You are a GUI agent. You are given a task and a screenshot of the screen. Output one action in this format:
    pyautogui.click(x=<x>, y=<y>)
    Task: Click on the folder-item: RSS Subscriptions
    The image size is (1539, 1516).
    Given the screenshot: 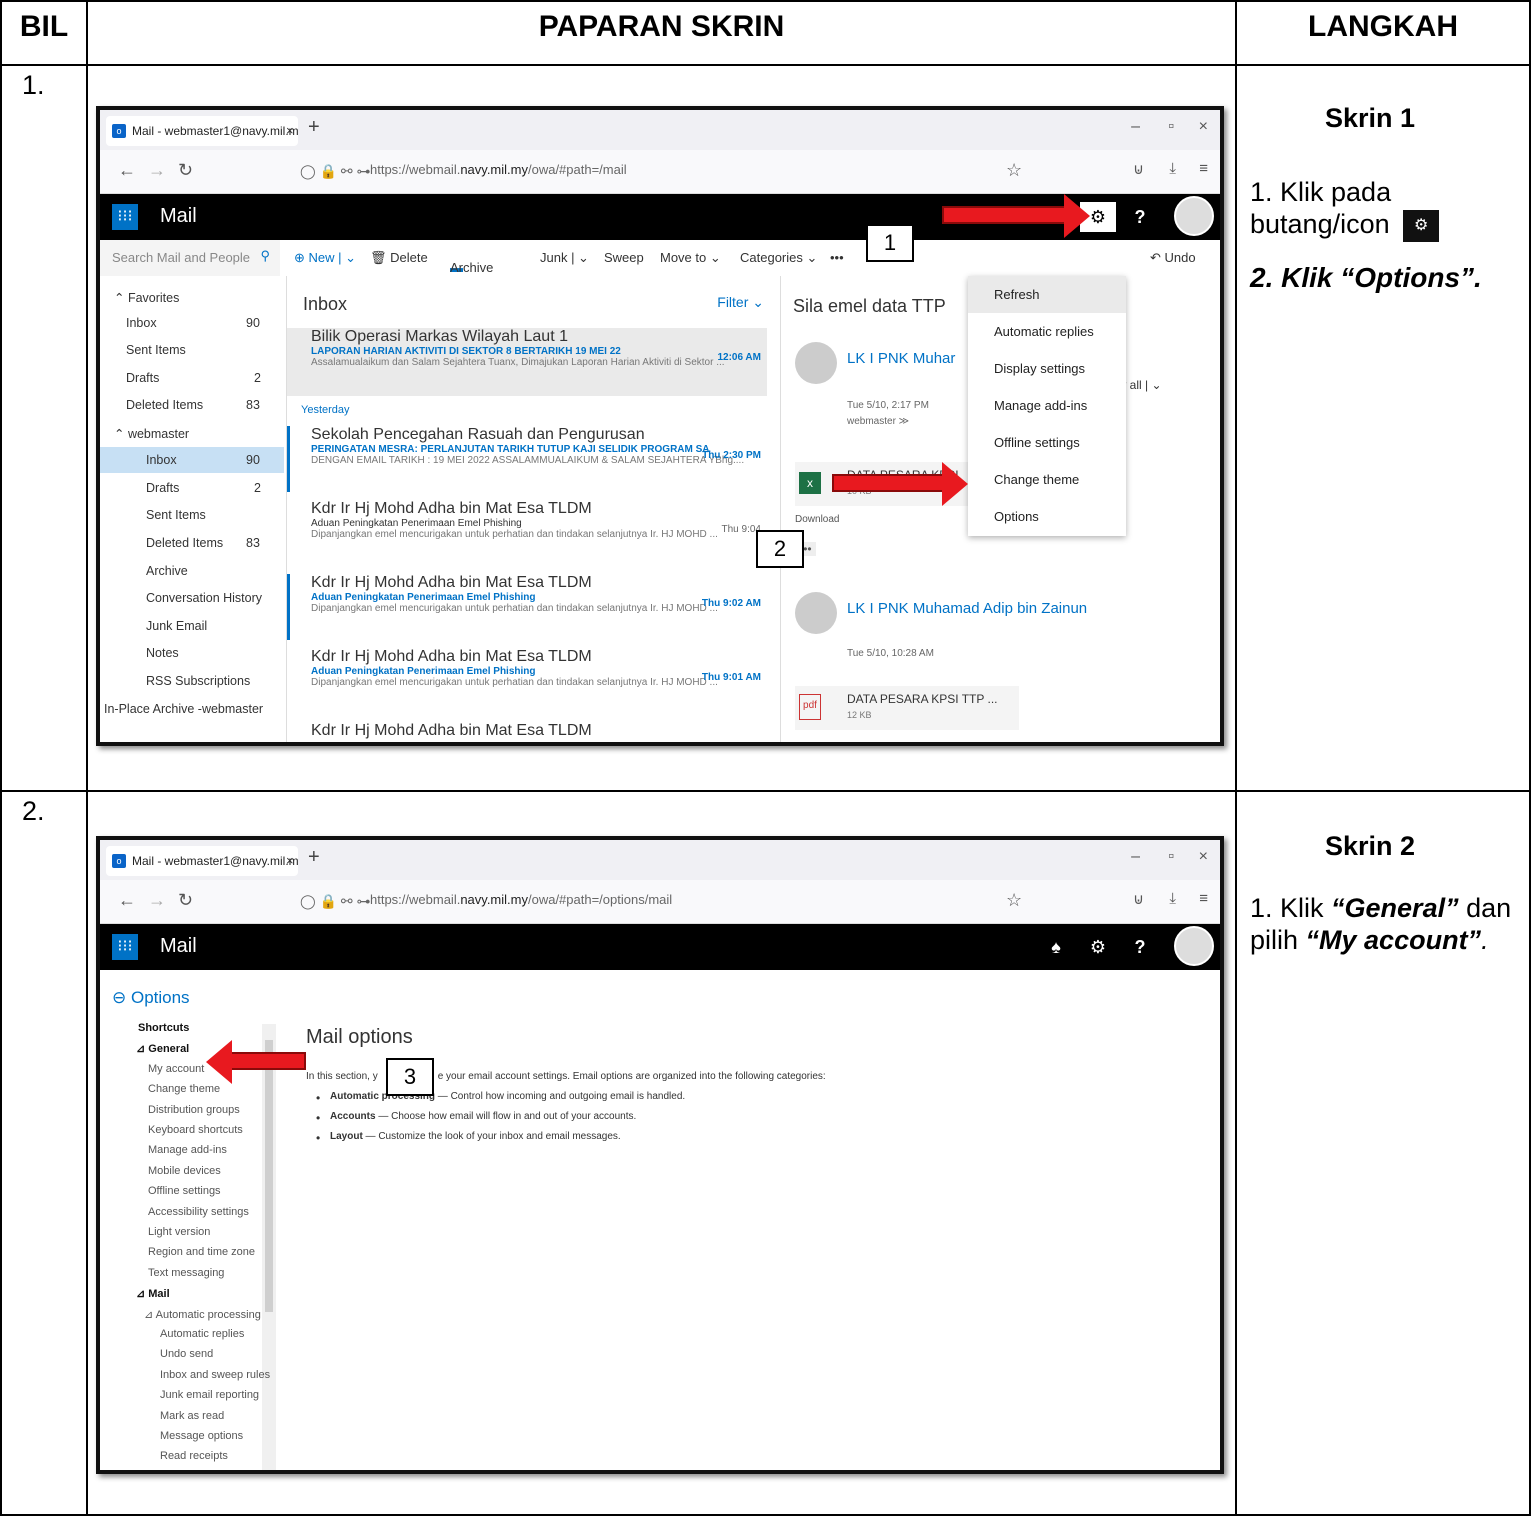 What is the action you would take?
    pyautogui.click(x=198, y=681)
    